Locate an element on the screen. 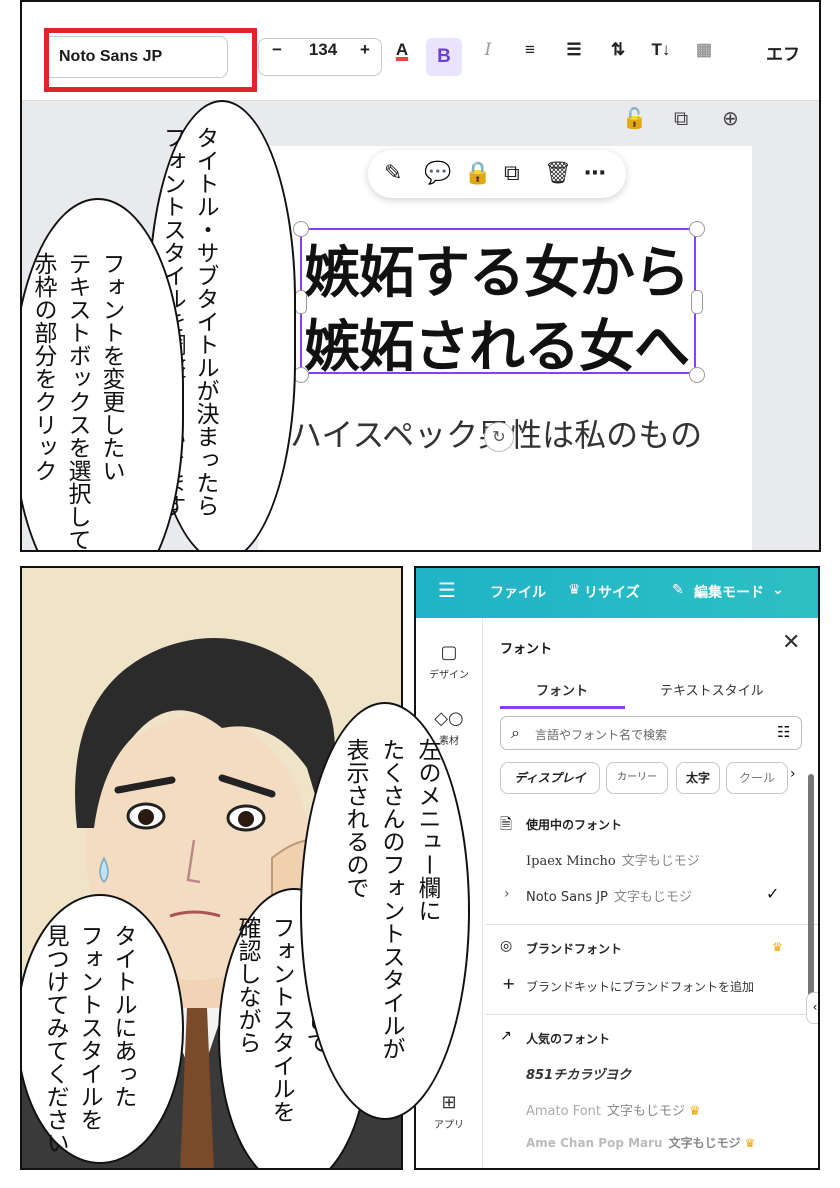 This screenshot has width=840, height=1188. trending-icon: ↗ is located at coordinates (506, 1036).